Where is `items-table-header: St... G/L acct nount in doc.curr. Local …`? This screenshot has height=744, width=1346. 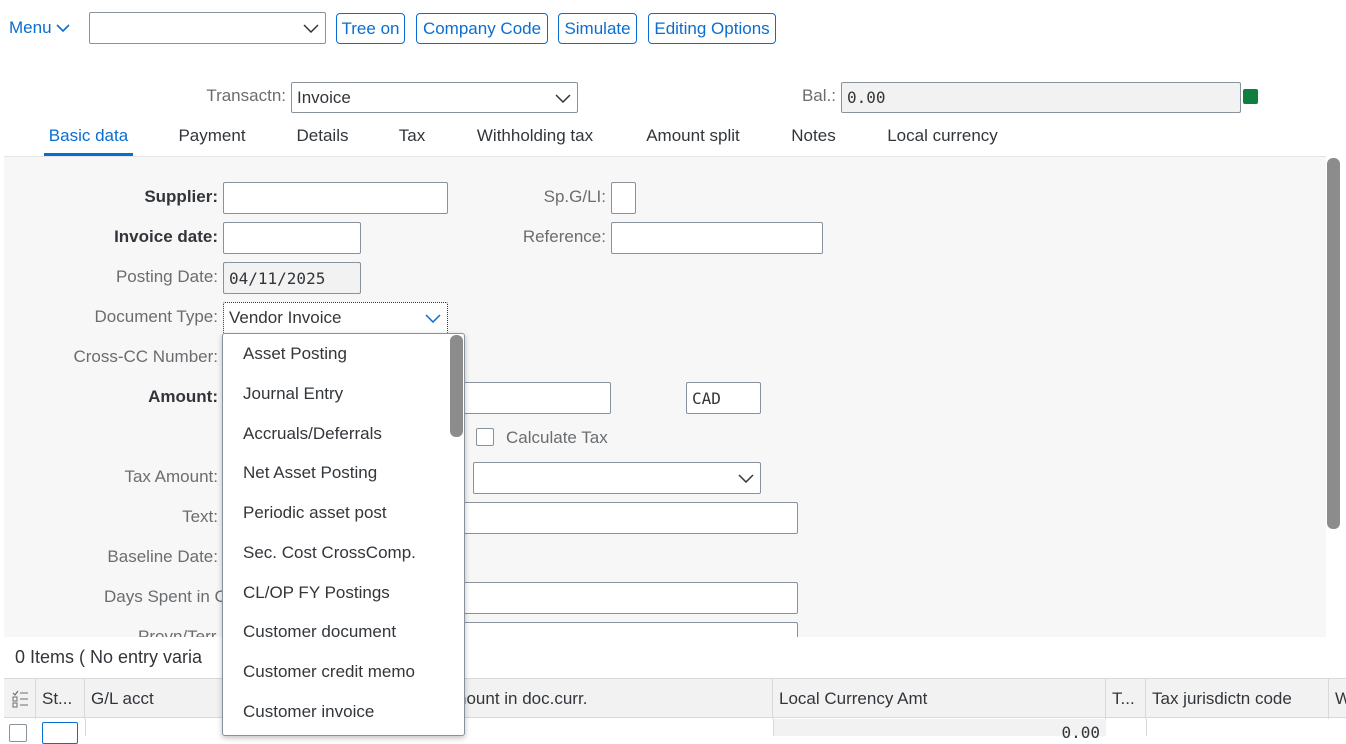 items-table-header: St... G/L acct nount in doc.curr. Local … is located at coordinates (675, 698).